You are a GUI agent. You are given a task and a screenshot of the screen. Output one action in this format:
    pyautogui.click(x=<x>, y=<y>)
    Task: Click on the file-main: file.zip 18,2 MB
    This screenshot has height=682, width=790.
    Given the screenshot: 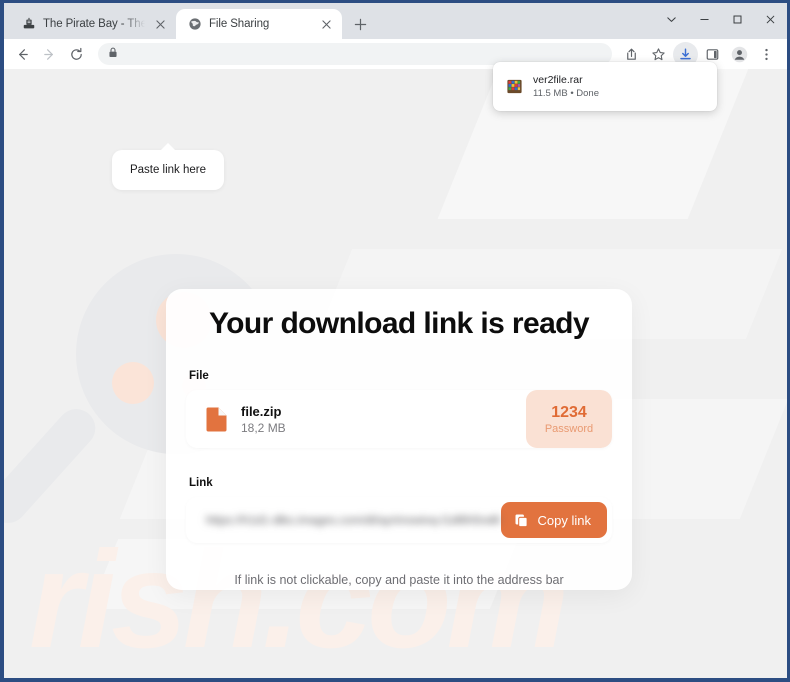 What is the action you would take?
    pyautogui.click(x=356, y=419)
    